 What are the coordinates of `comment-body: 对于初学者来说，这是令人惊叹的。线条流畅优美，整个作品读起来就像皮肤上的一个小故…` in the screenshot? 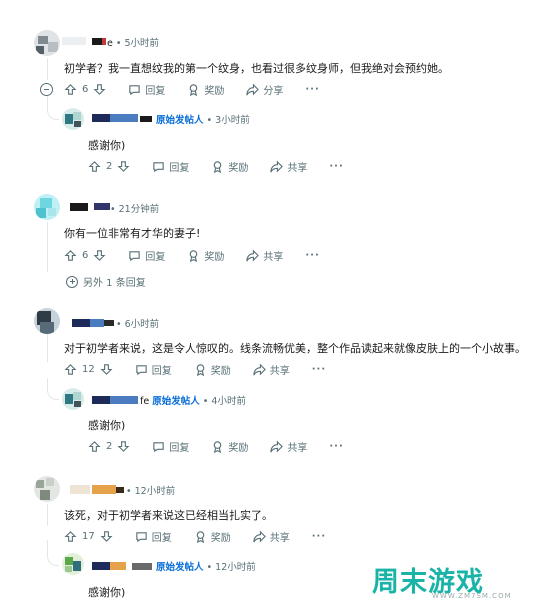 It's located at (295, 348).